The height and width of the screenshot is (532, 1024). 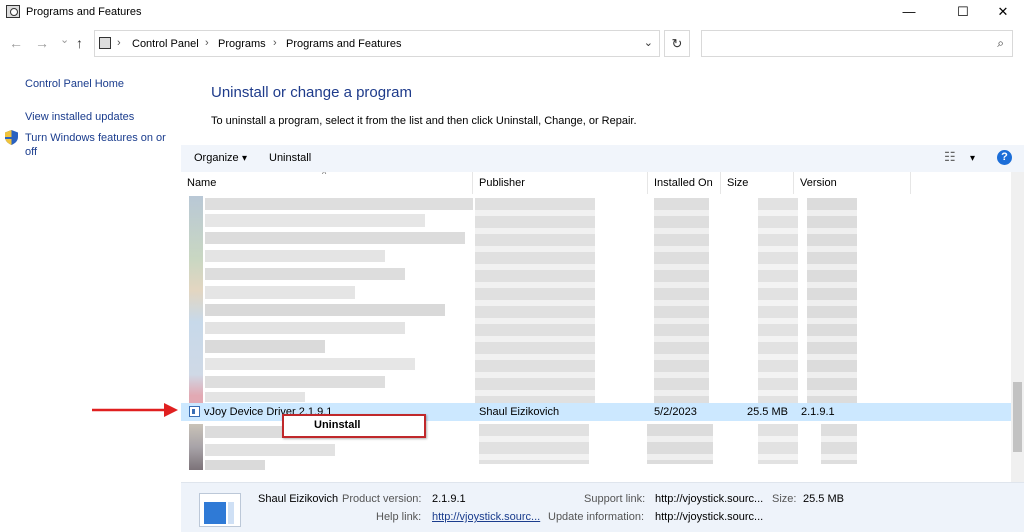 I want to click on view-options-icon: ☷, so click(x=950, y=157).